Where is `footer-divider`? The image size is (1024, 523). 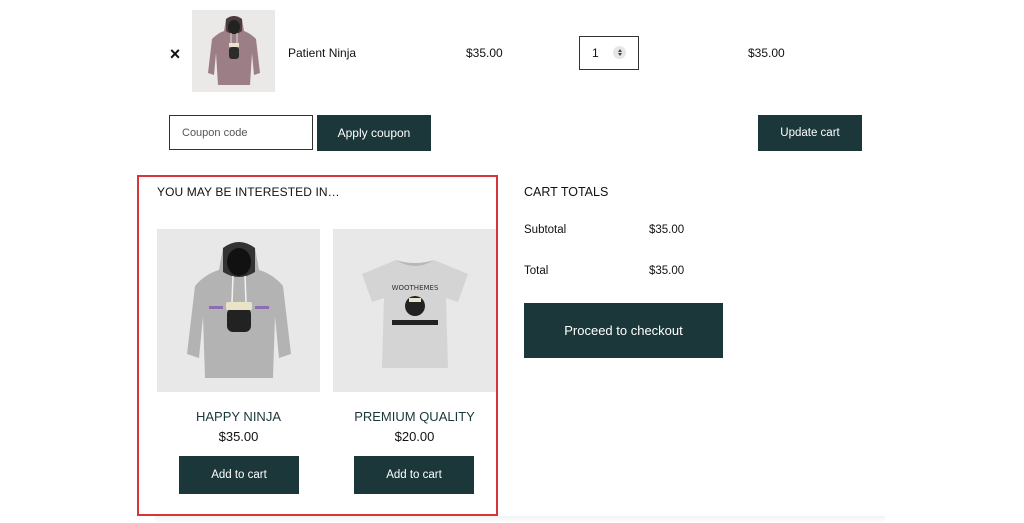 footer-divider is located at coordinates (520, 519).